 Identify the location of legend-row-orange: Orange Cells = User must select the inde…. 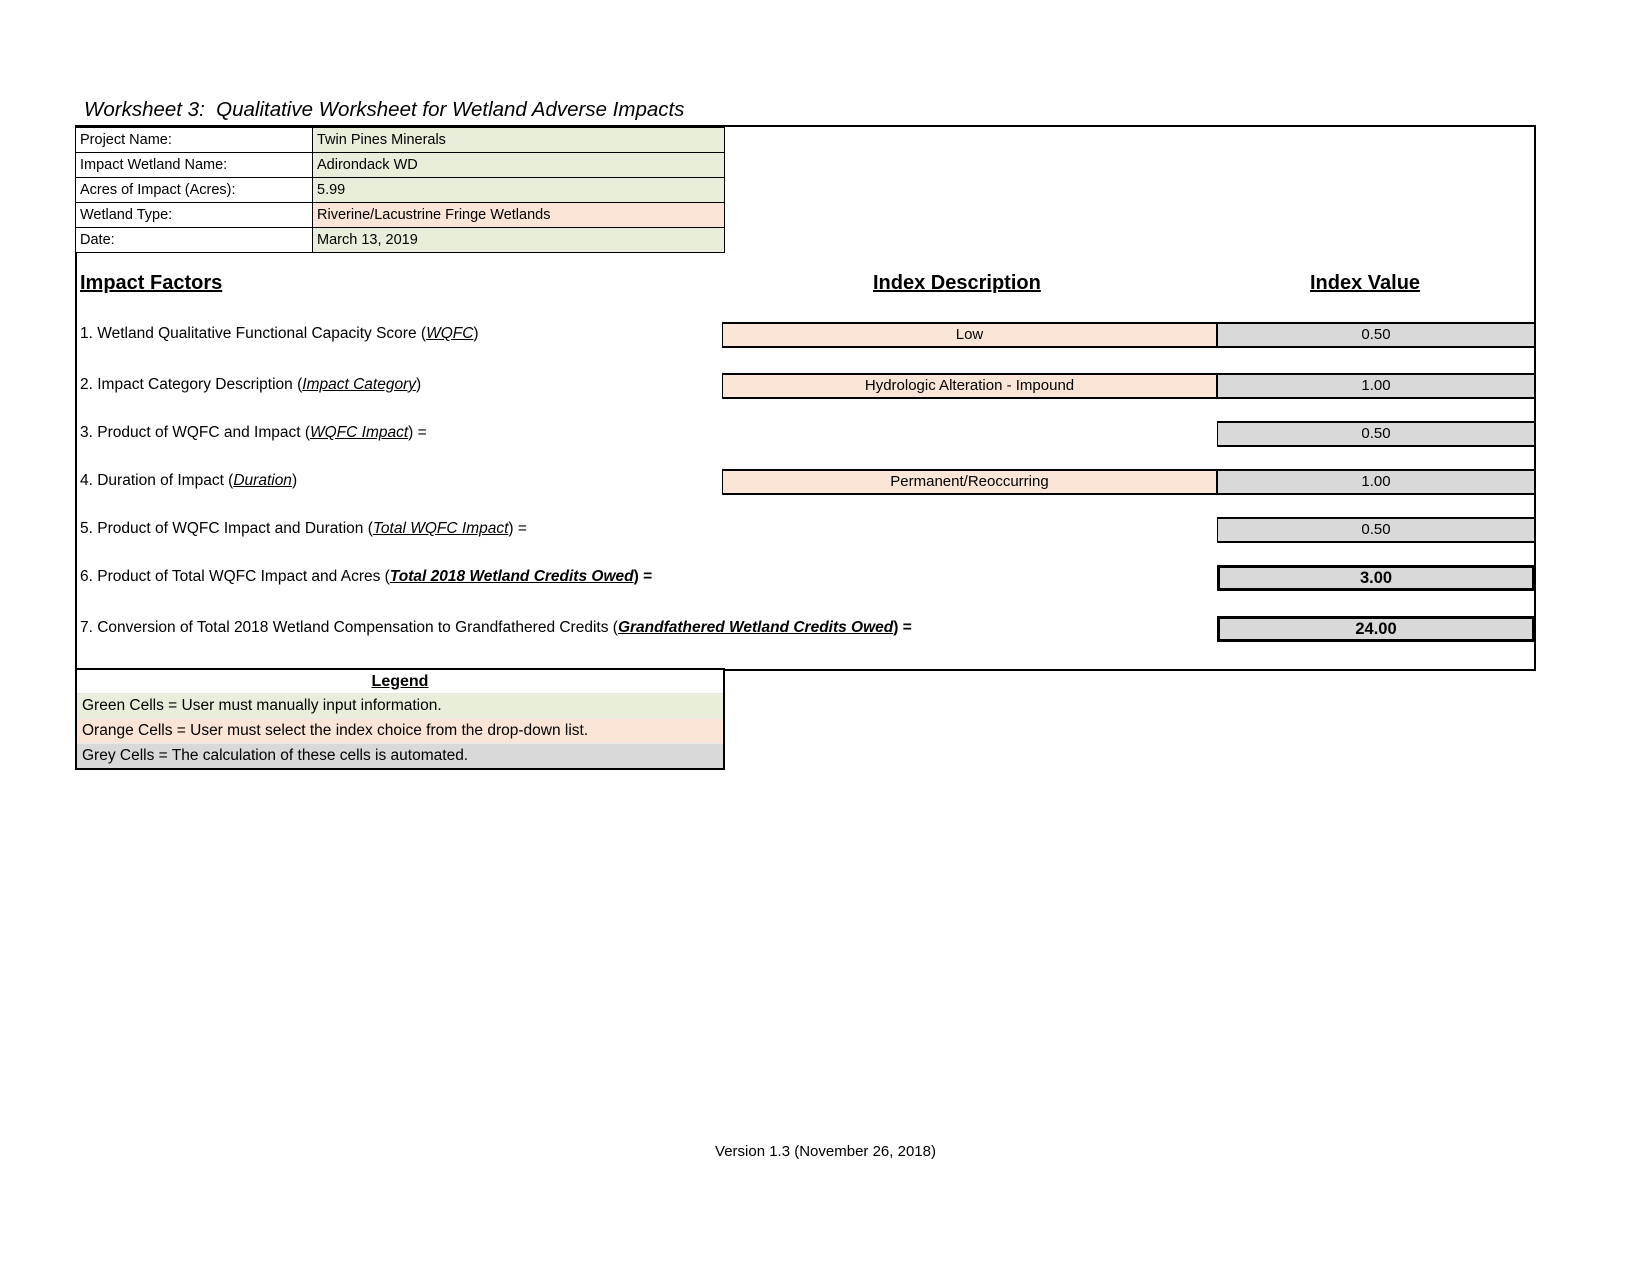
(400, 730).